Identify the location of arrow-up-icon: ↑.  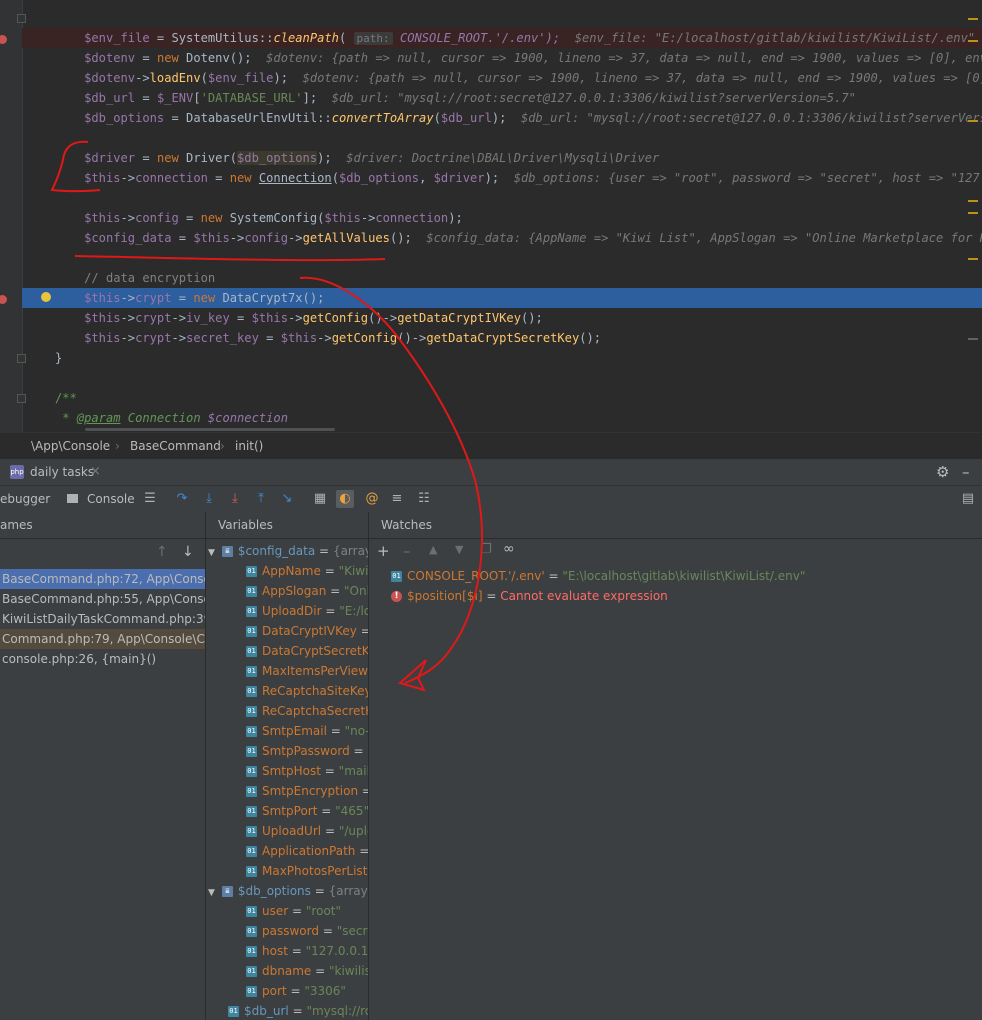
(162, 552).